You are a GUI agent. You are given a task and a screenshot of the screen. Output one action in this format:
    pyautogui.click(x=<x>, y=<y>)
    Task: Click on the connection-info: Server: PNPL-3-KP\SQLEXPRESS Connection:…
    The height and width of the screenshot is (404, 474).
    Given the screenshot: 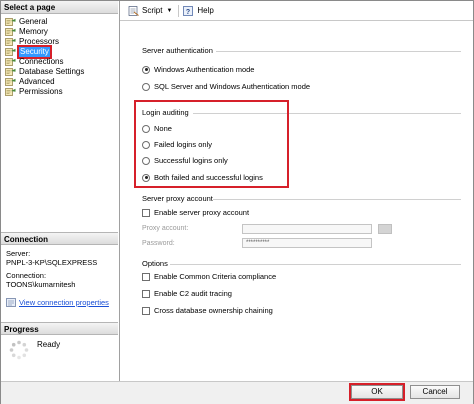 What is the action you would take?
    pyautogui.click(x=51, y=269)
    